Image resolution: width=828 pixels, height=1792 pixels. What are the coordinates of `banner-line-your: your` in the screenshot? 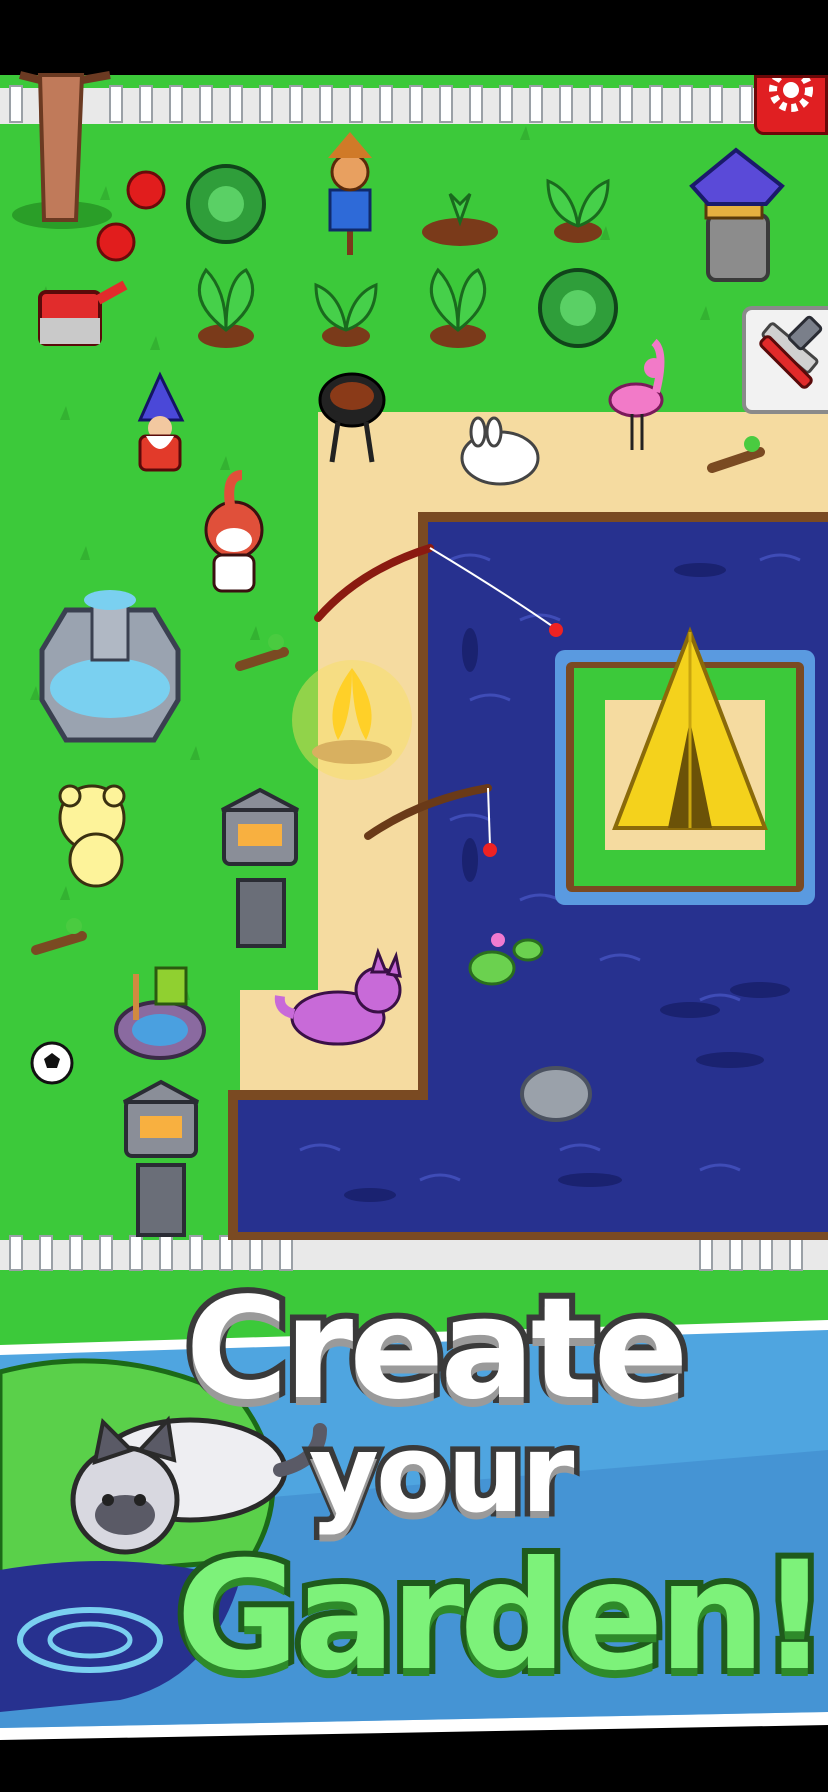 It's located at (441, 1475).